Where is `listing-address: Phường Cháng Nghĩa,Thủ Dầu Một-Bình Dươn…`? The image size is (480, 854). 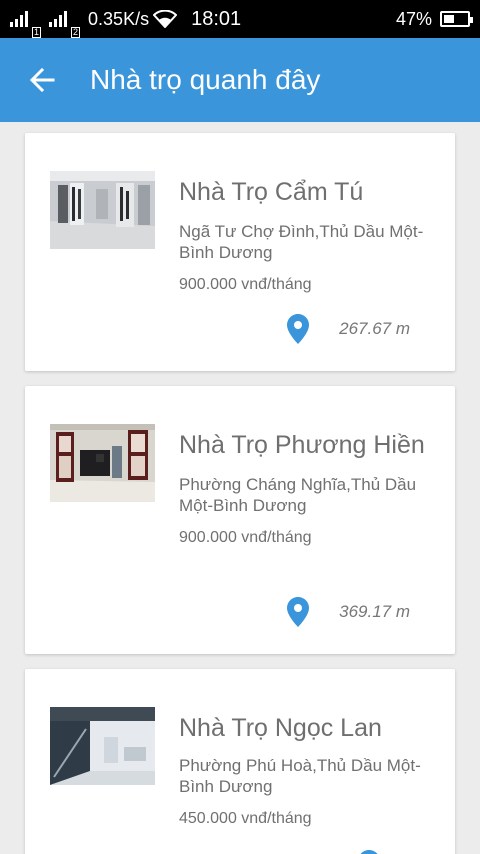
listing-address: Phường Cháng Nghĩa,Thủ Dầu Một-Bình Dươn… is located at coordinates (298, 495).